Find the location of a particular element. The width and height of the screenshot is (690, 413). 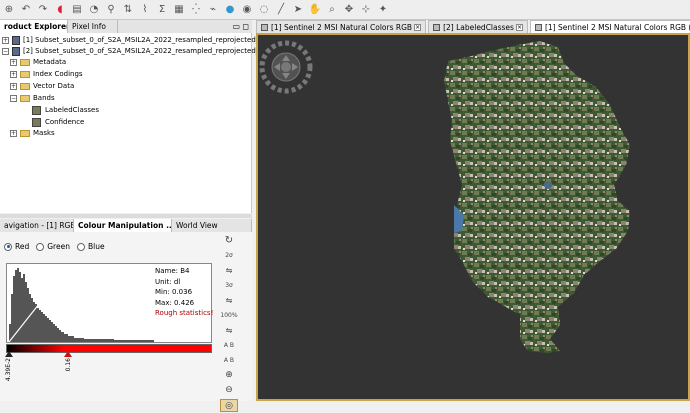

tab-world-view: World View is located at coordinates (212, 225).